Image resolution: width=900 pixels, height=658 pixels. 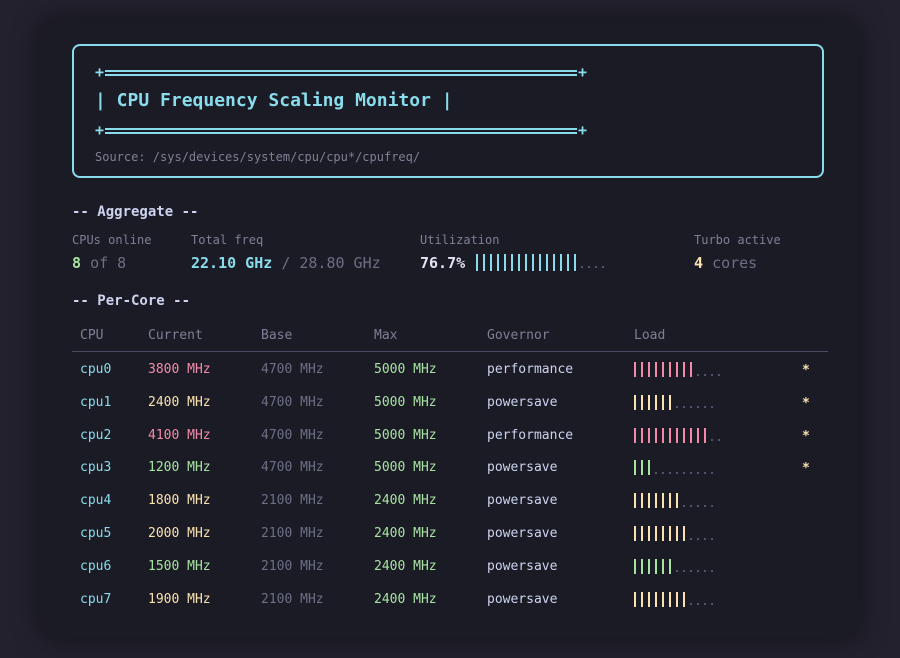 I want to click on table-row: cpu4 1800 MHz 2100 MHz 2400 MHz powersave, so click(x=450, y=501).